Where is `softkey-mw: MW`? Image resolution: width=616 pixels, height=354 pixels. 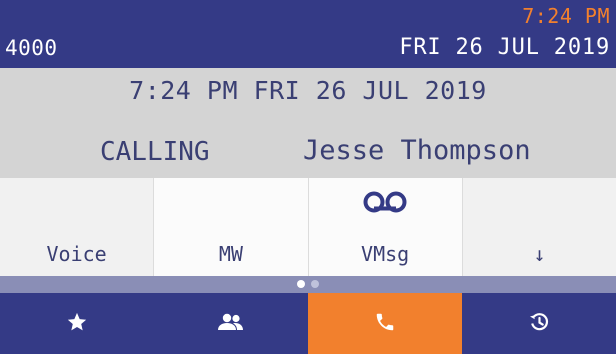
softkey-mw: MW is located at coordinates (231, 227).